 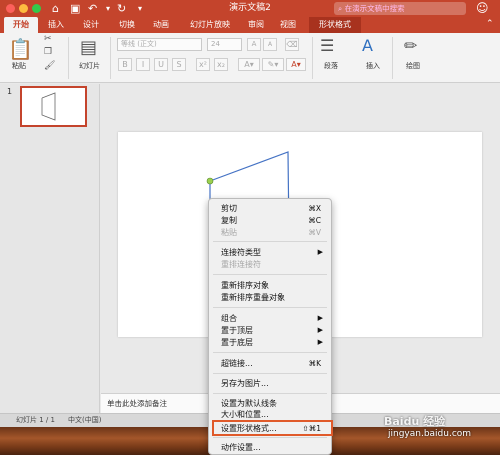 What do you see at coordinates (270, 318) in the screenshot?
I see `menu-group: 组合 ▶` at bounding box center [270, 318].